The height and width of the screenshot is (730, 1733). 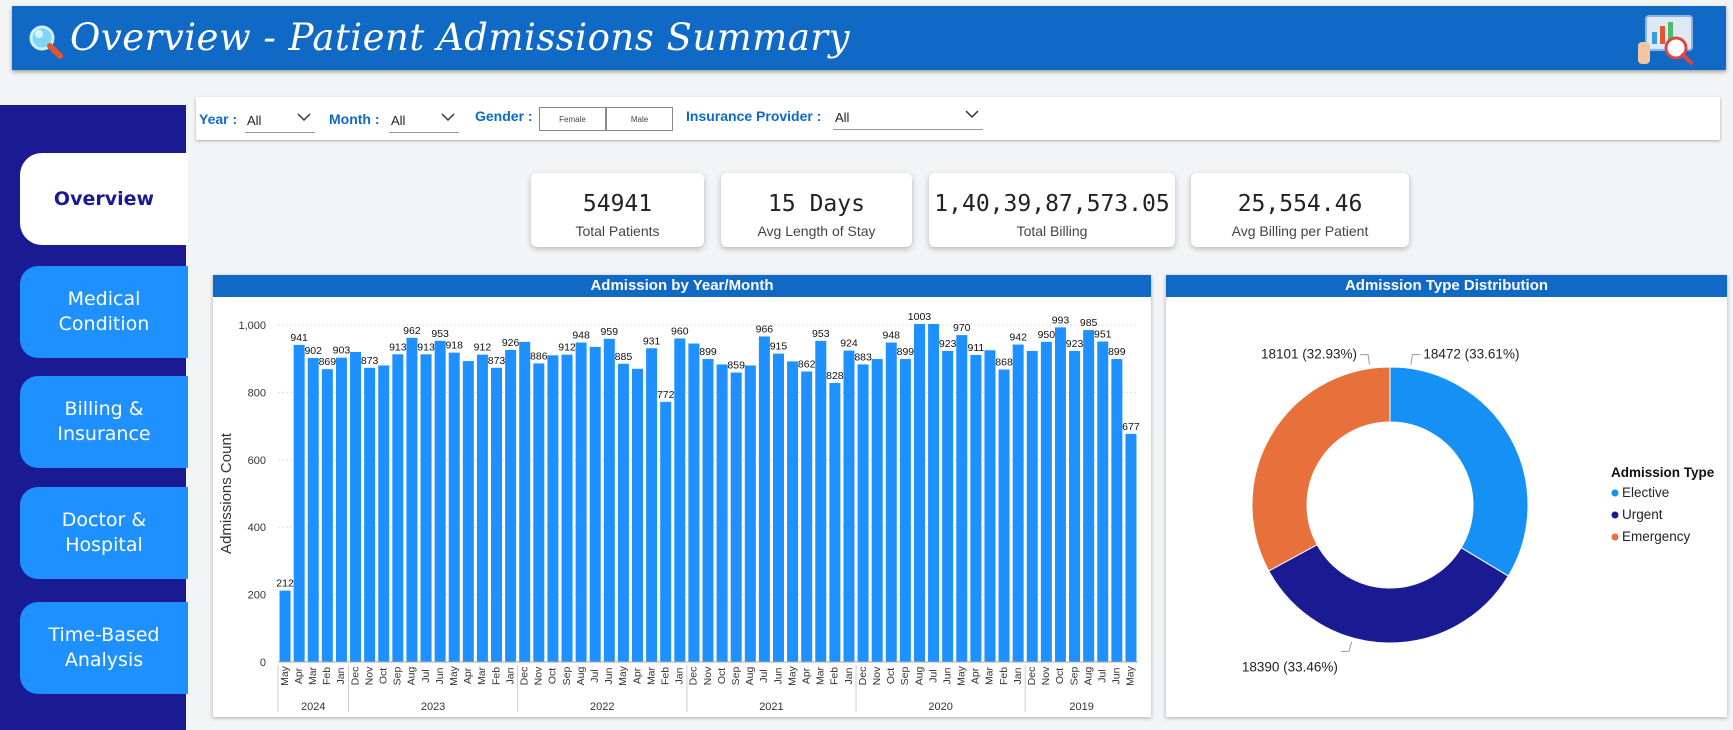 What do you see at coordinates (433, 707) in the screenshot?
I see `year-group-label: 2023` at bounding box center [433, 707].